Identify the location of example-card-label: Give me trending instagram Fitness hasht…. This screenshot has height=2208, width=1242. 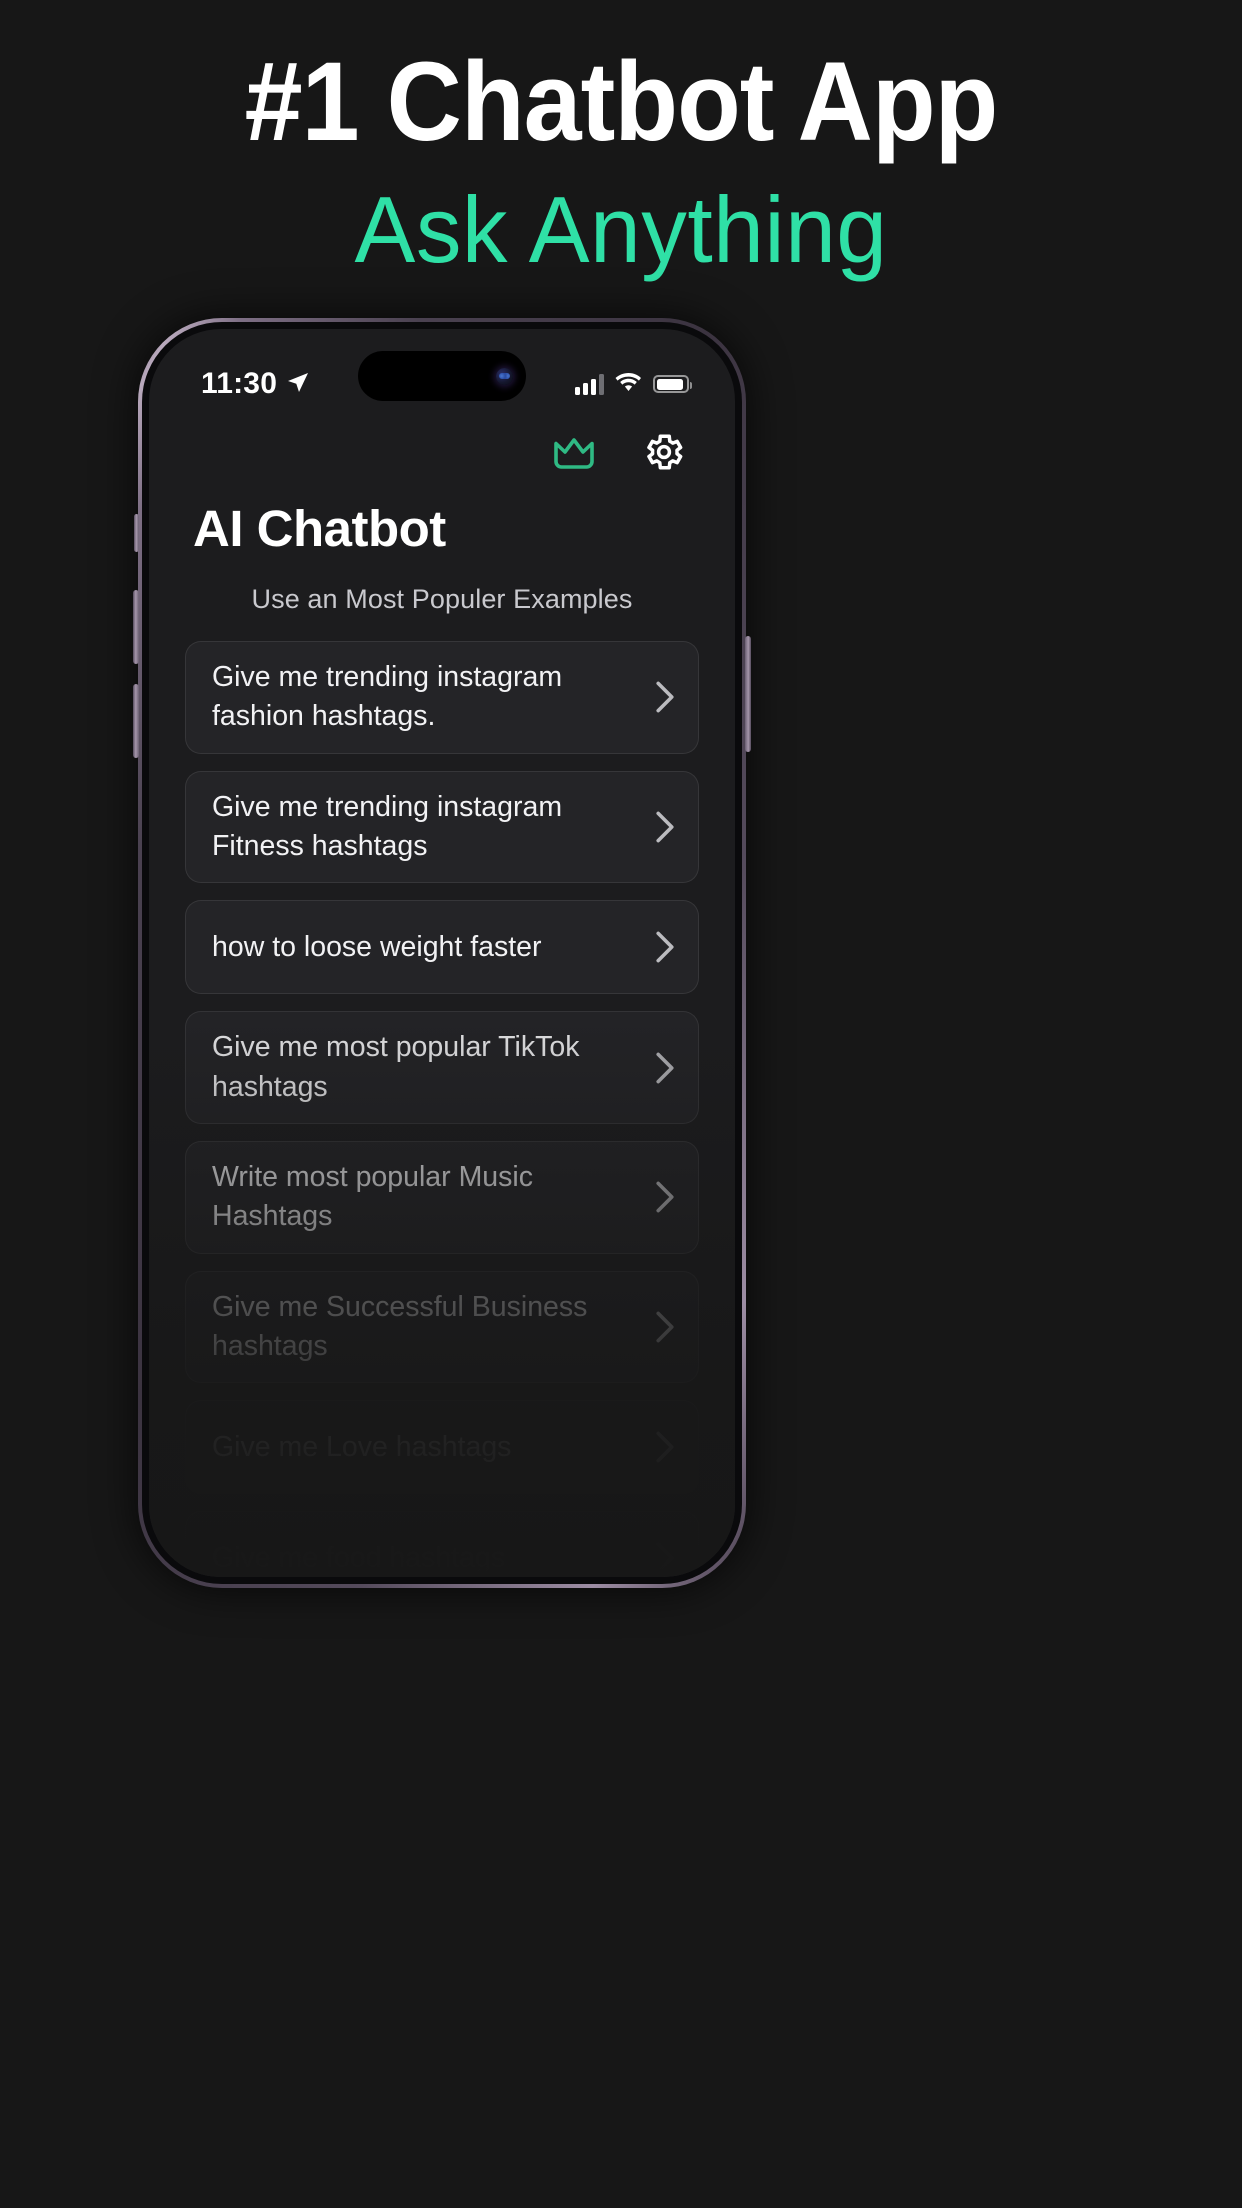
(387, 826).